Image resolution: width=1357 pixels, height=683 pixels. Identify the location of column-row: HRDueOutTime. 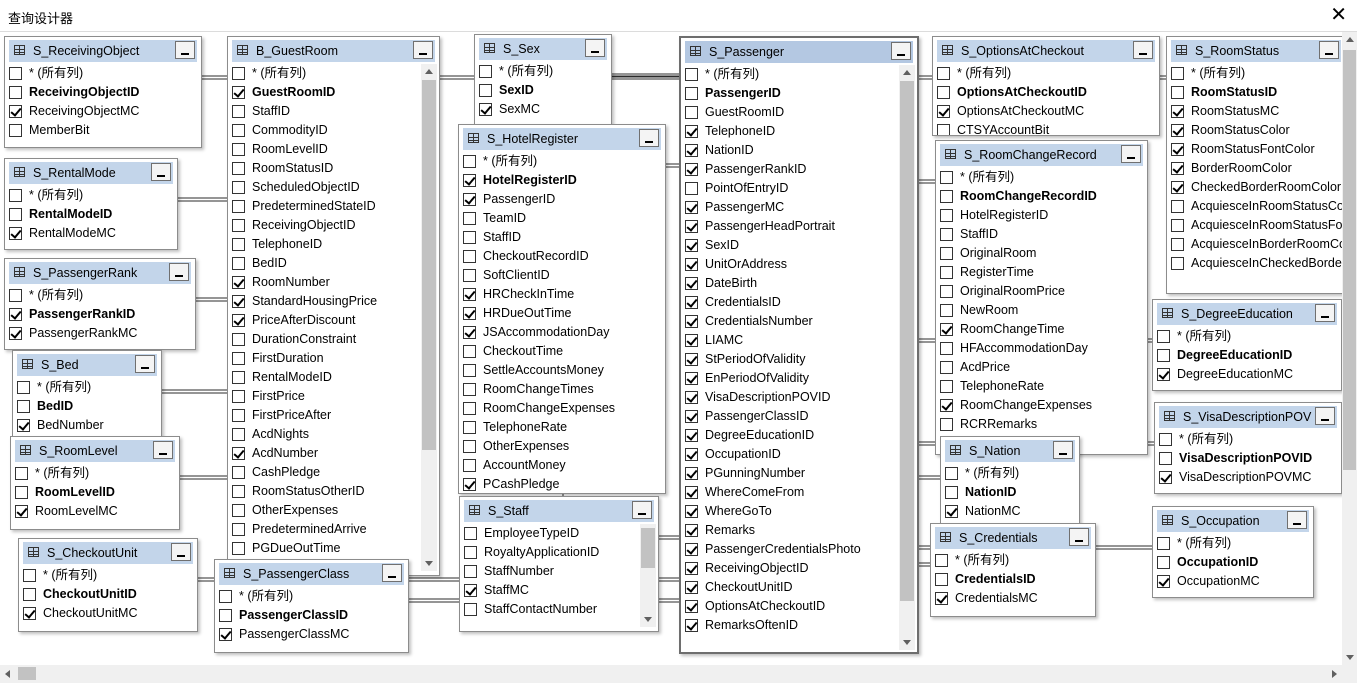
(562, 313).